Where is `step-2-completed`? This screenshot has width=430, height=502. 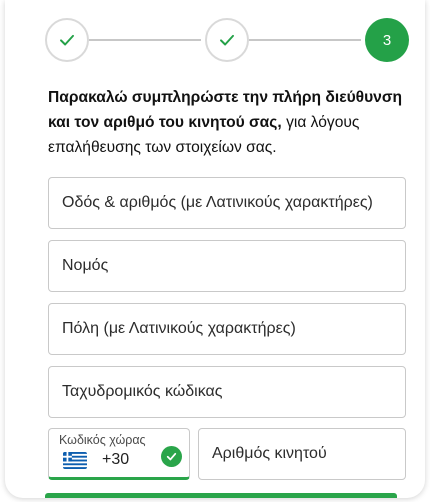
step-2-completed is located at coordinates (227, 40).